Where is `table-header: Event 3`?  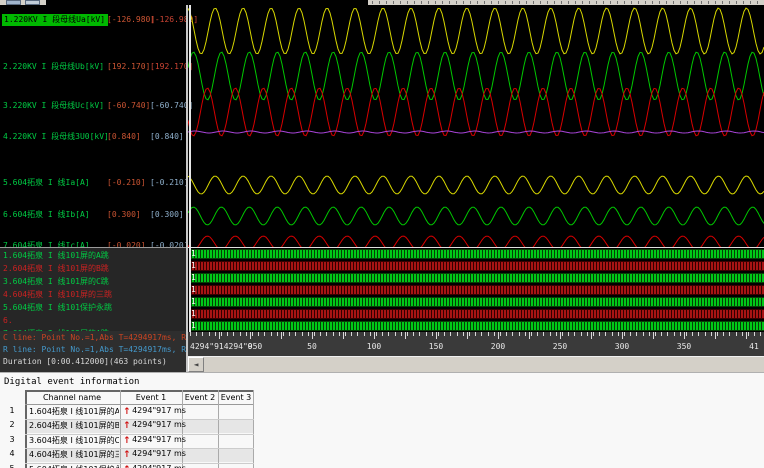 table-header: Event 3 is located at coordinates (236, 397).